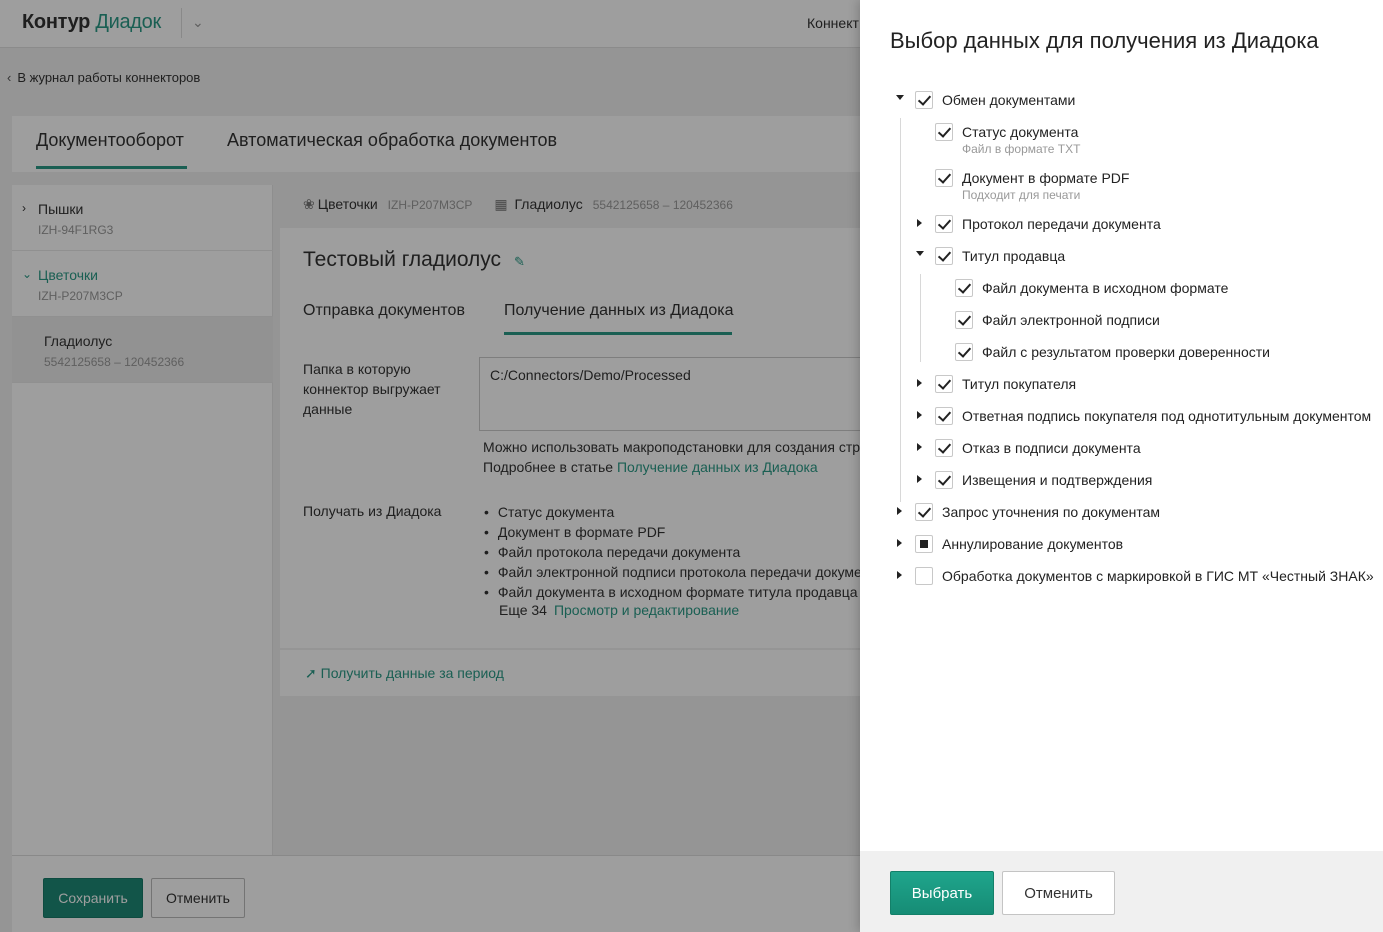 This screenshot has width=1383, height=932. Describe the element at coordinates (1020, 132) in the screenshot. I see `tree-item-label: Статус документа` at that location.